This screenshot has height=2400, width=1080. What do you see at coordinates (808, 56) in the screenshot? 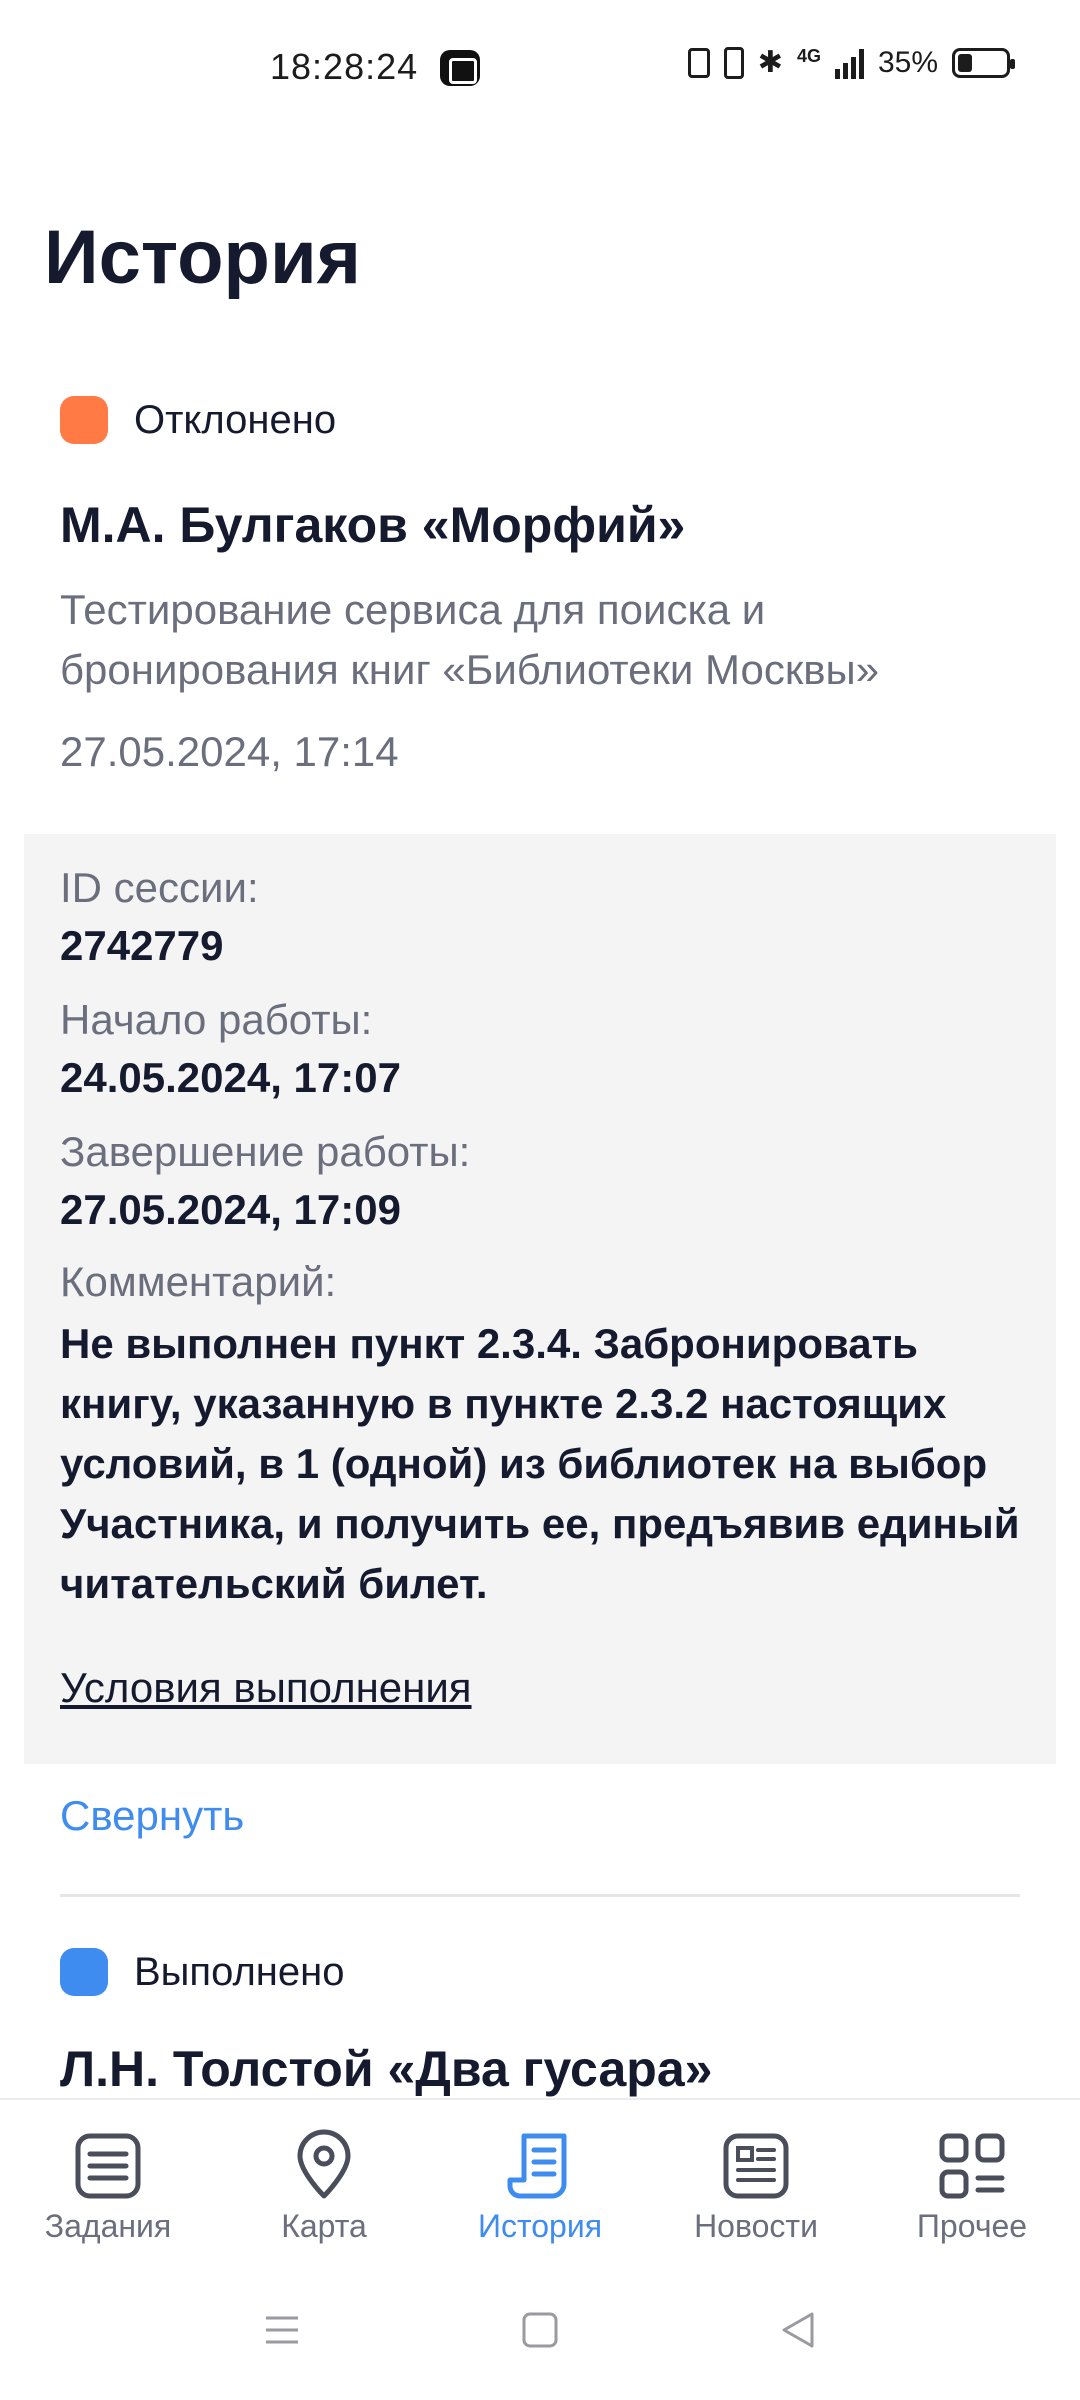
I see `network-type: 4G` at bounding box center [808, 56].